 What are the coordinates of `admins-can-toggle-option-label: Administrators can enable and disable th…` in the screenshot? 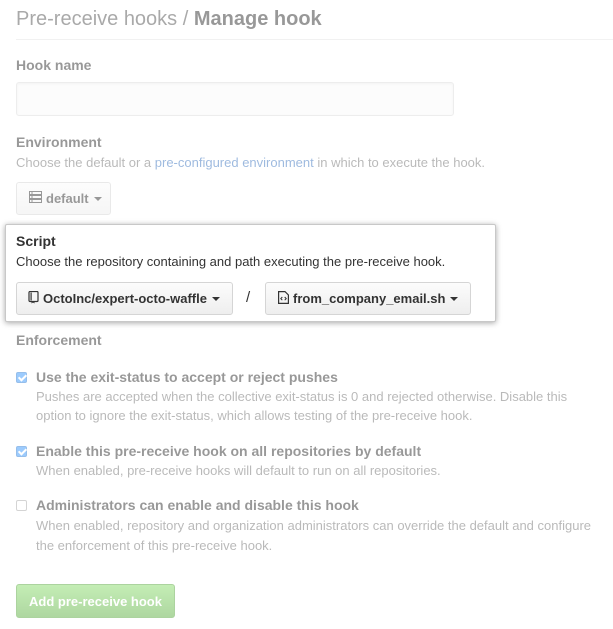 It's located at (197, 505).